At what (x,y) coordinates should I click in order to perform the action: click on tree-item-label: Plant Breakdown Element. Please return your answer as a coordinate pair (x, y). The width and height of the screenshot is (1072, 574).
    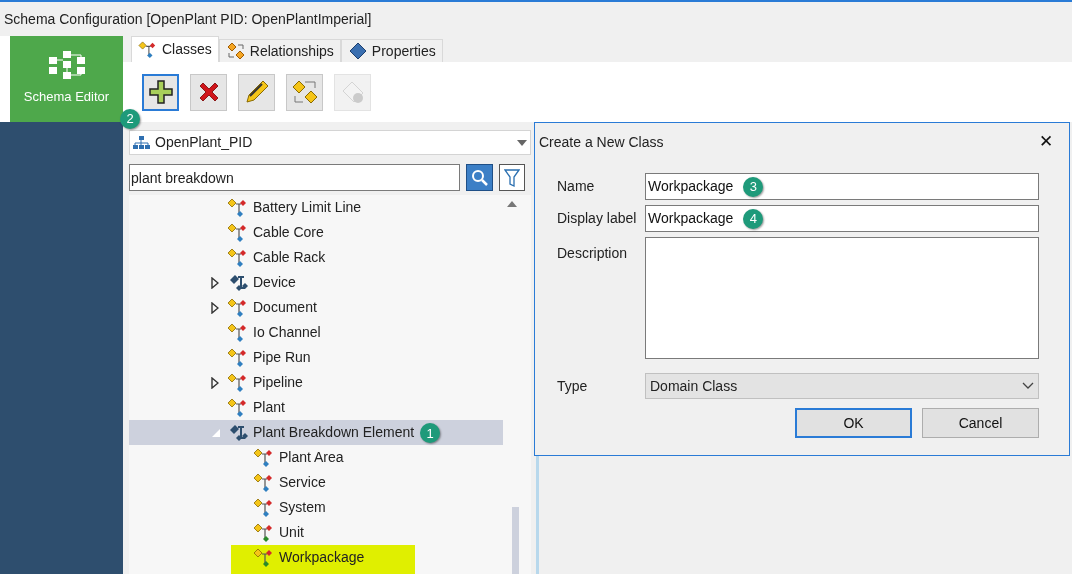
    Looking at the image, I should click on (334, 432).